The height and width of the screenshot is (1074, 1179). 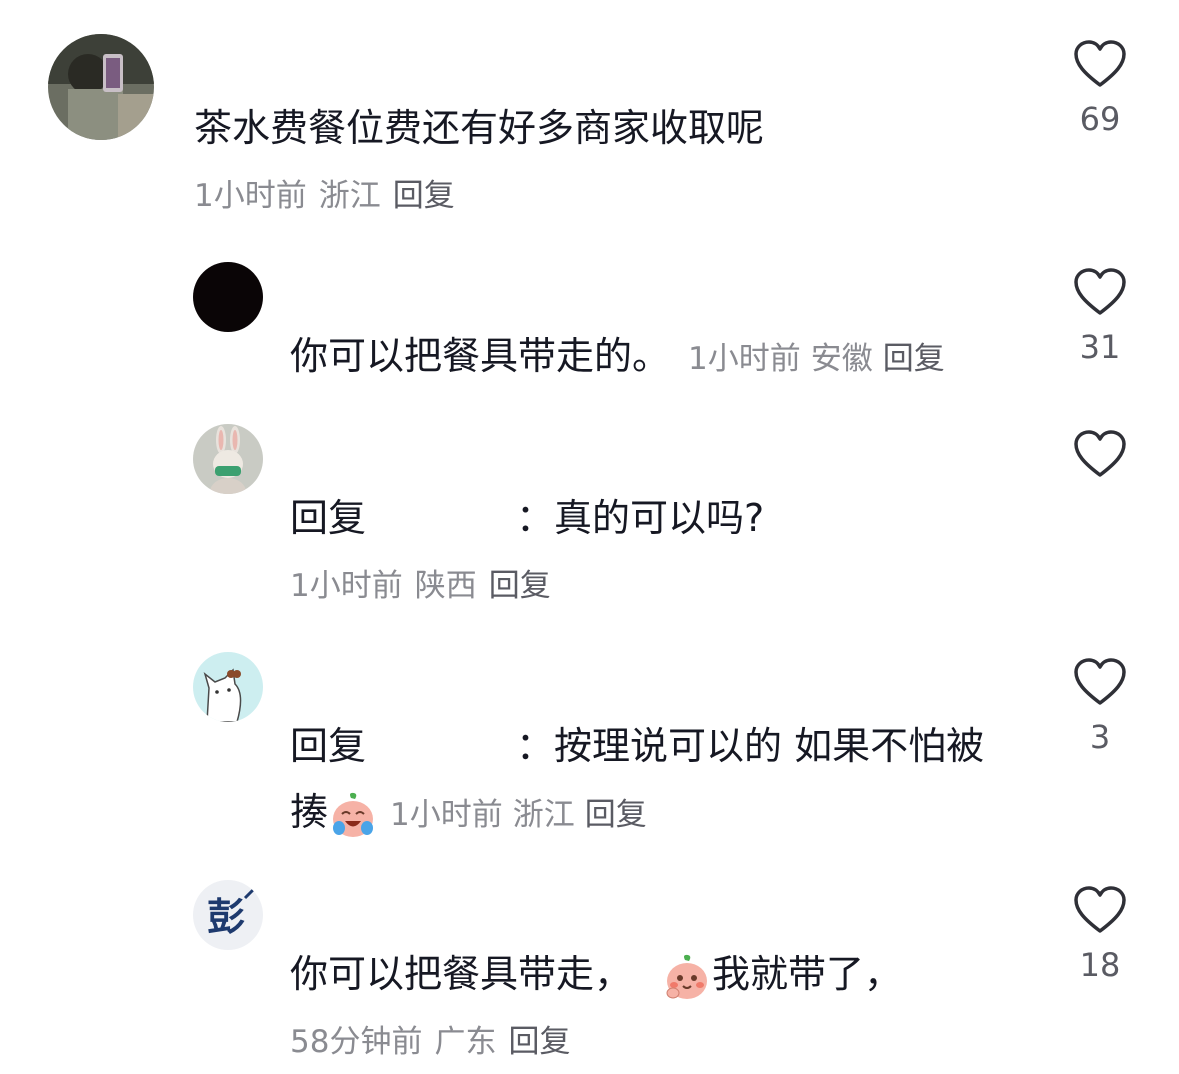 I want to click on like-count: 18, so click(x=1100, y=965).